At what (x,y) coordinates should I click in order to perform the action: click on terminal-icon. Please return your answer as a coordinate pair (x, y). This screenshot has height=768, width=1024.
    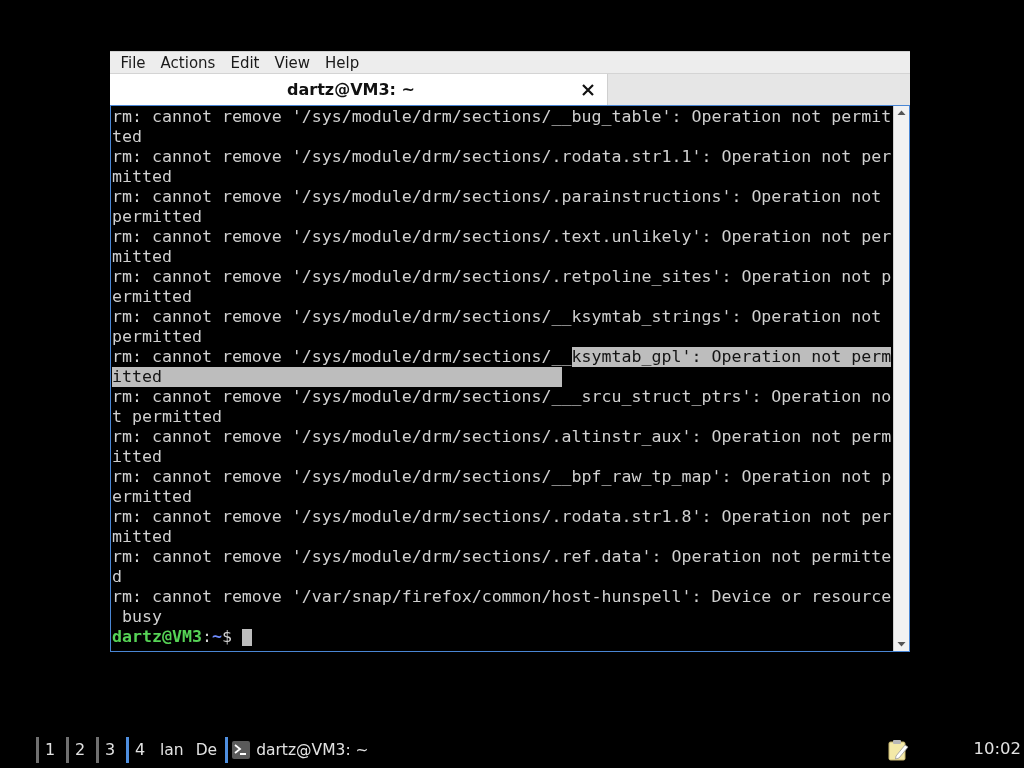
    Looking at the image, I should click on (241, 749).